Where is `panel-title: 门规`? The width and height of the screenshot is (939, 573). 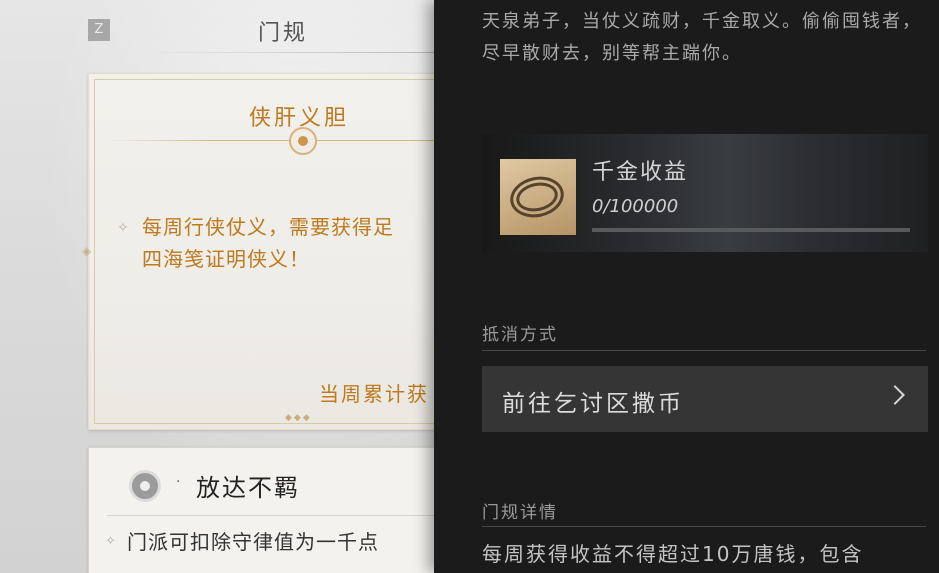 panel-title: 门规 is located at coordinates (283, 33).